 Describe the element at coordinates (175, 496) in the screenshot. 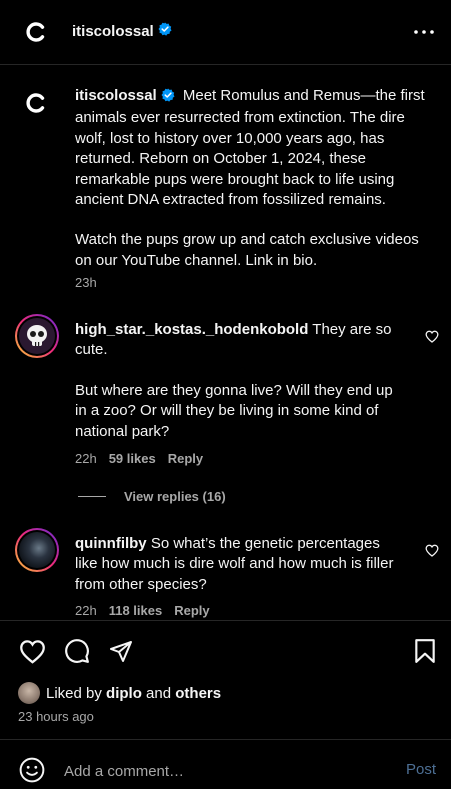

I see `view-replies-button: View replies (16)` at that location.